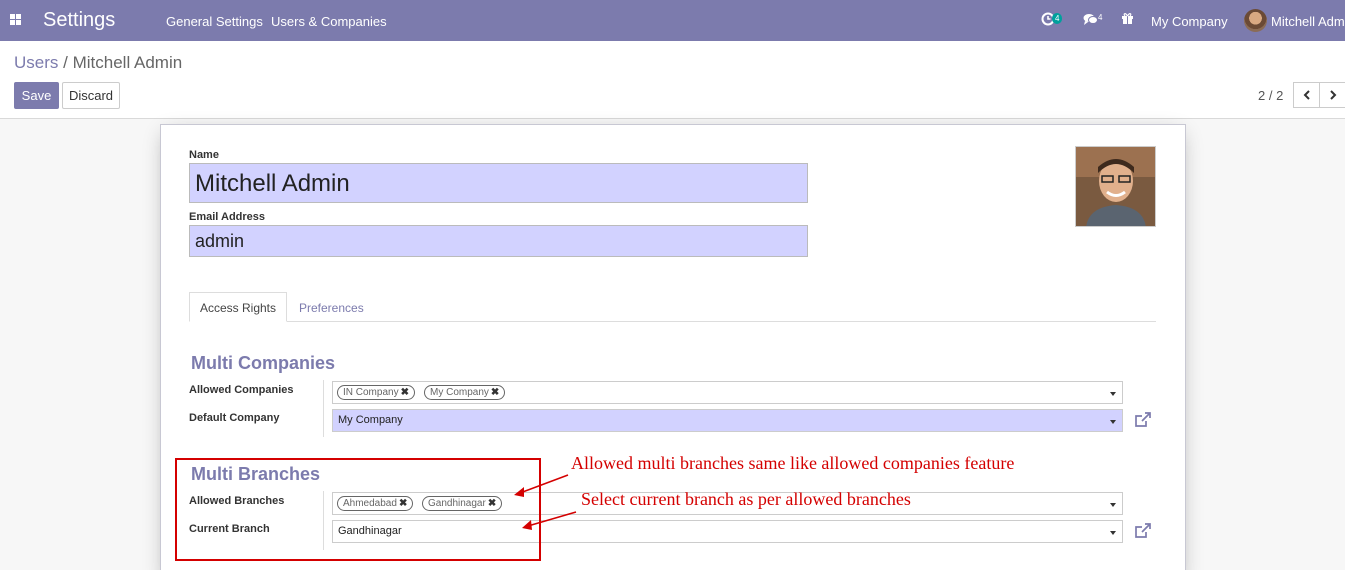  I want to click on menu-users-companies: Users & Companies, so click(329, 21).